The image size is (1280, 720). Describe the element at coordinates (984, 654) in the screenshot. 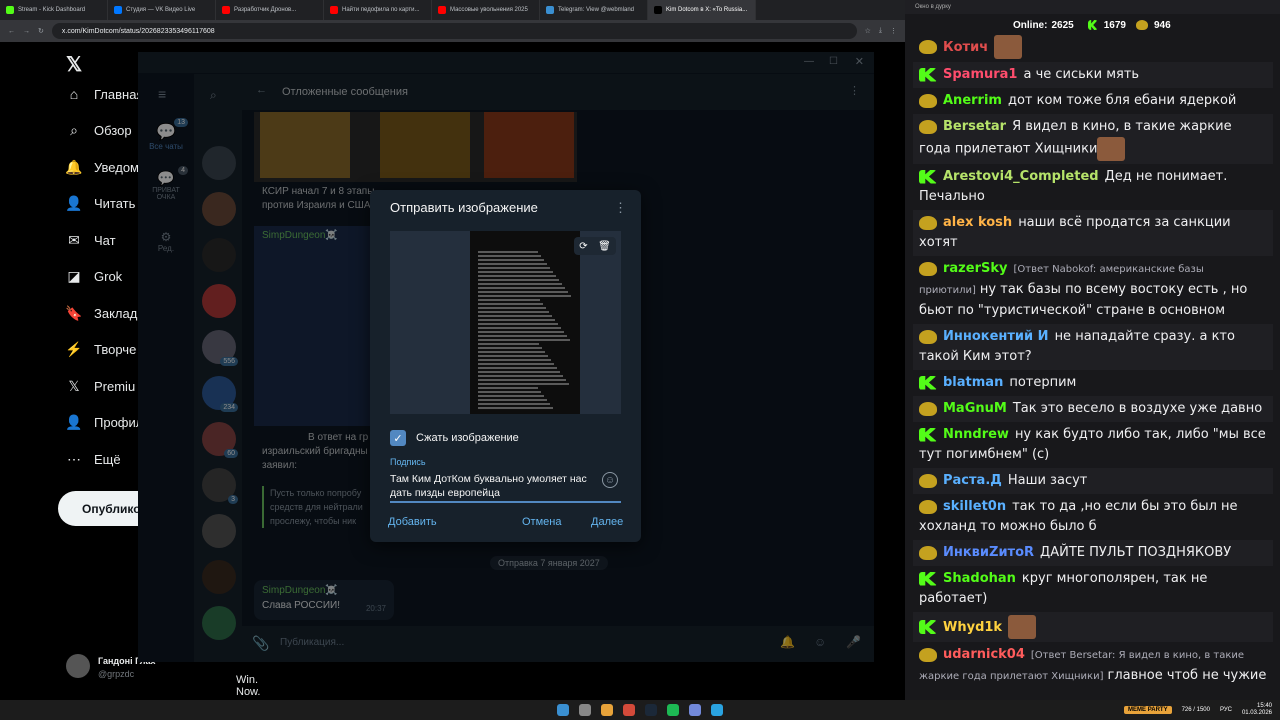

I see `chat-username: udarnick04` at that location.